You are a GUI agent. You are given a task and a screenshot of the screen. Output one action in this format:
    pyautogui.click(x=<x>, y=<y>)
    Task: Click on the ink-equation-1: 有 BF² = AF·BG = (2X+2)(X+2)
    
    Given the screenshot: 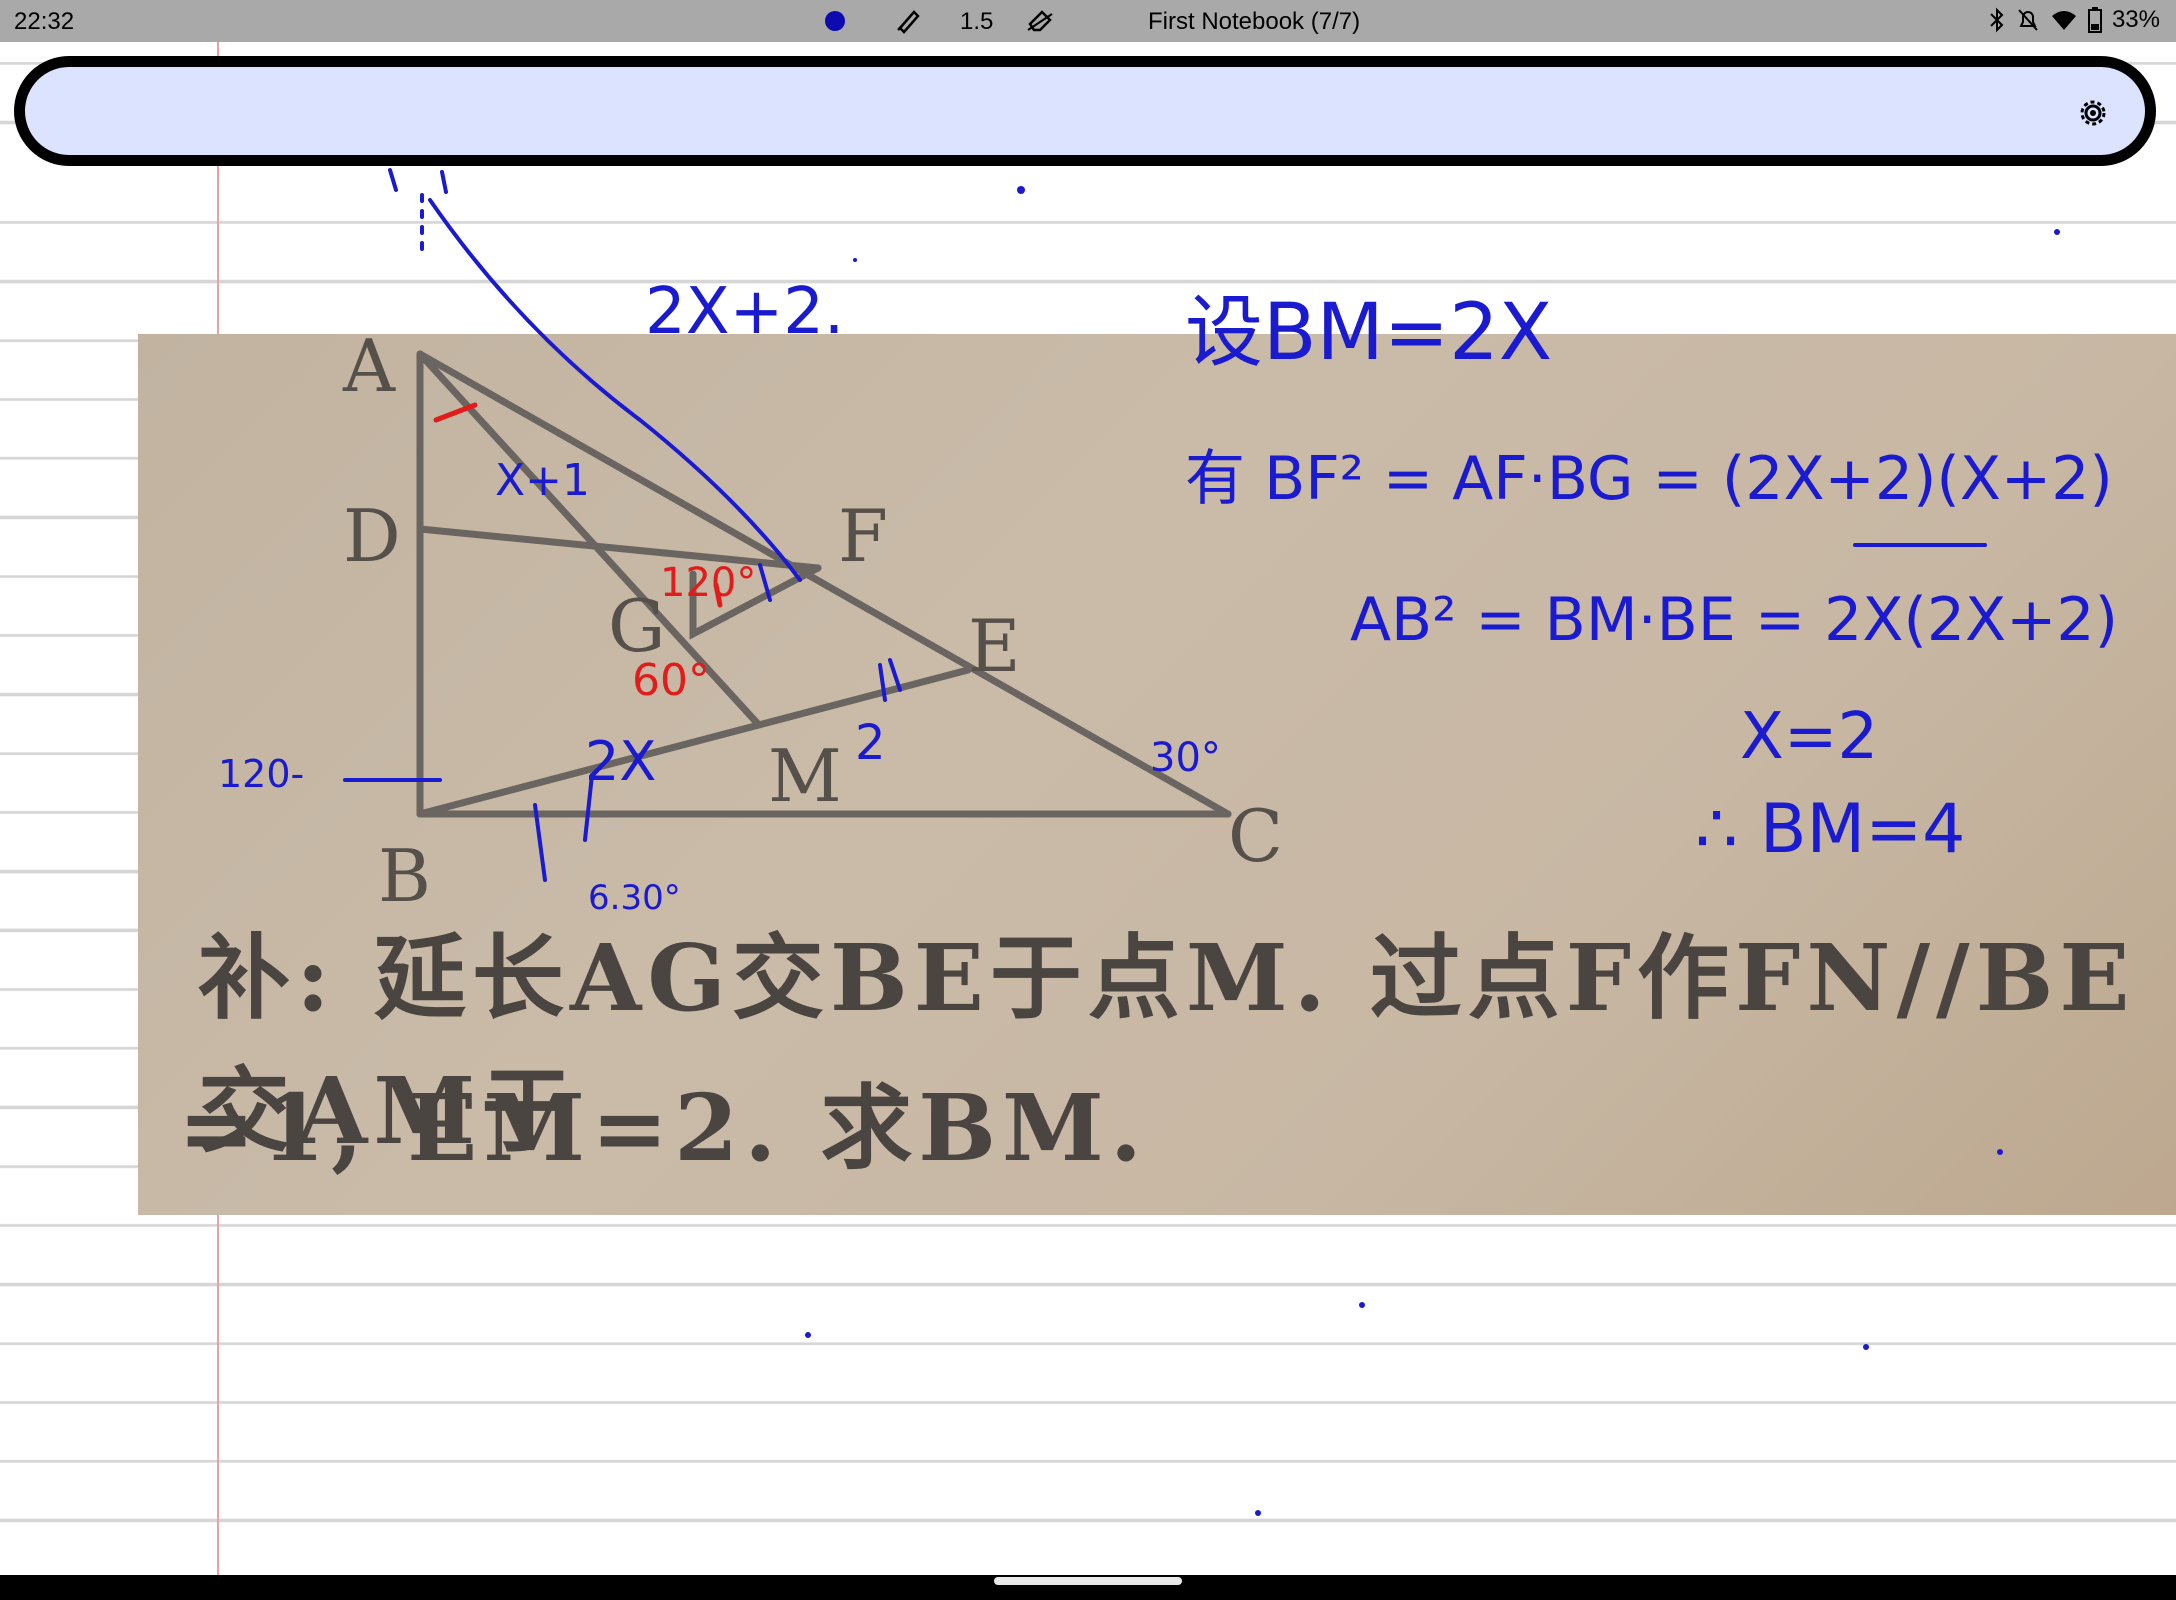 What is the action you would take?
    pyautogui.click(x=1649, y=479)
    